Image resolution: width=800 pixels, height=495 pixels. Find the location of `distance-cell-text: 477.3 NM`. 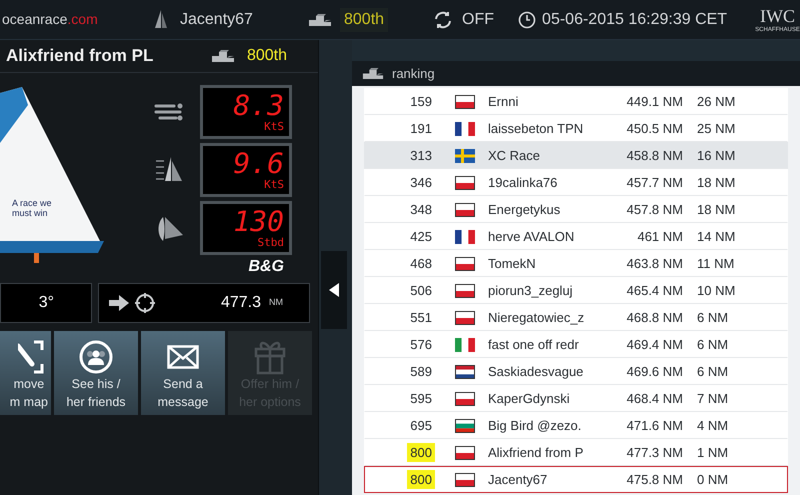

distance-cell-text: 477.3 NM is located at coordinates (654, 453).